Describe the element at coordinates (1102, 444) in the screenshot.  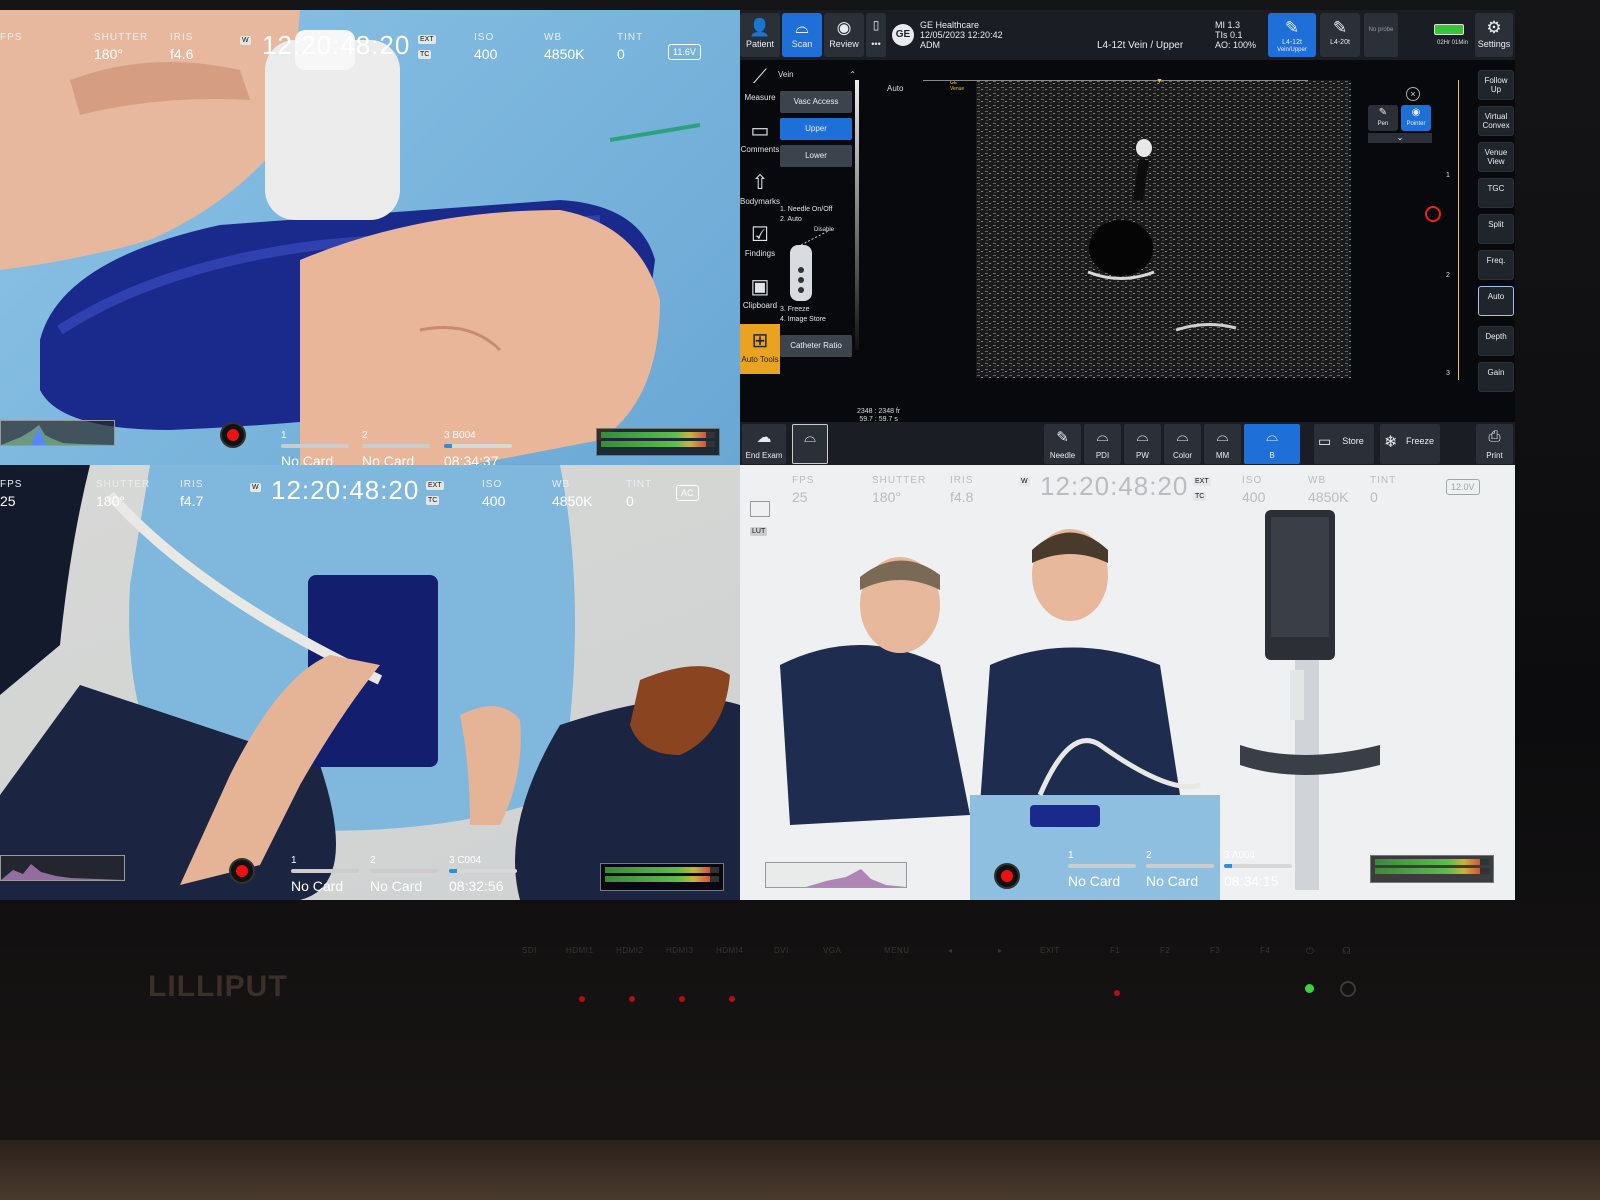
I see `pdi-button: ⌓ PDI` at that location.